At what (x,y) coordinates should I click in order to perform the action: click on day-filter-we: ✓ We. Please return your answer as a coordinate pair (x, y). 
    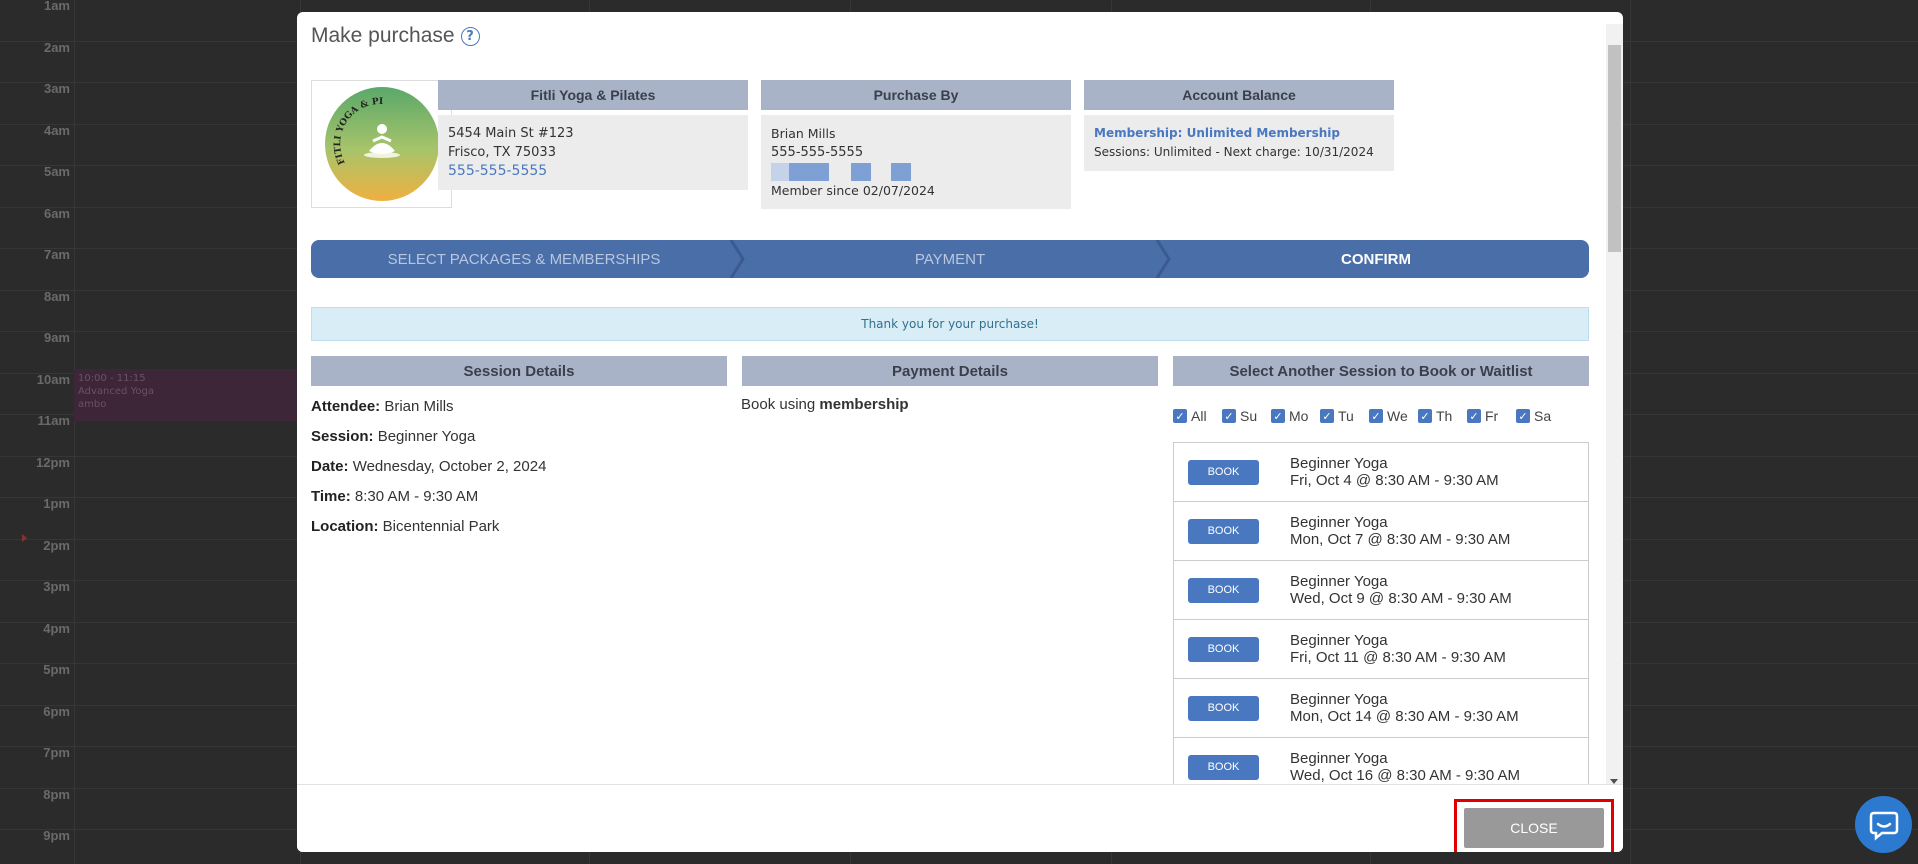
    Looking at the image, I should click on (1393, 416).